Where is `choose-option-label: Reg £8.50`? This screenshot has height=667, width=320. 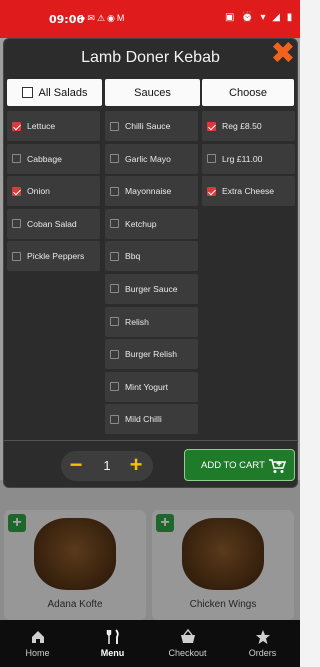 choose-option-label: Reg £8.50 is located at coordinates (242, 126).